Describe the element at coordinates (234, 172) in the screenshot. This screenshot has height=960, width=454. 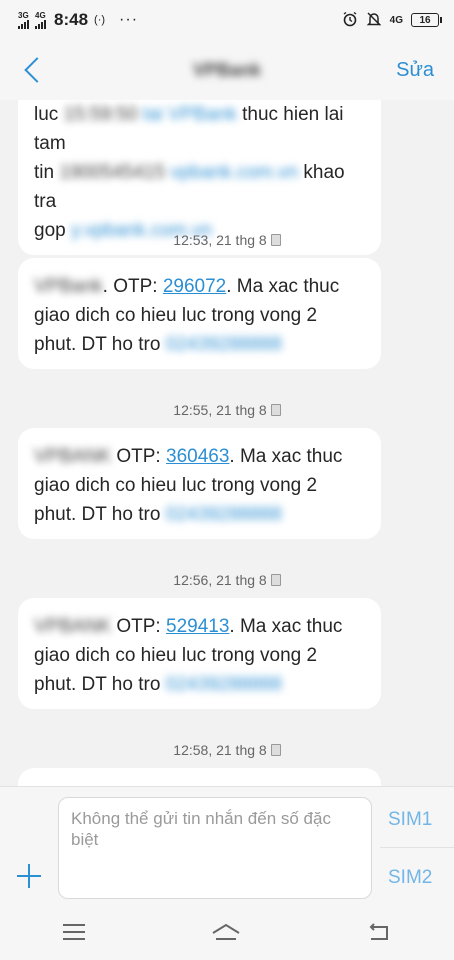
I see `redacted-link: vpbank.com.vn` at that location.